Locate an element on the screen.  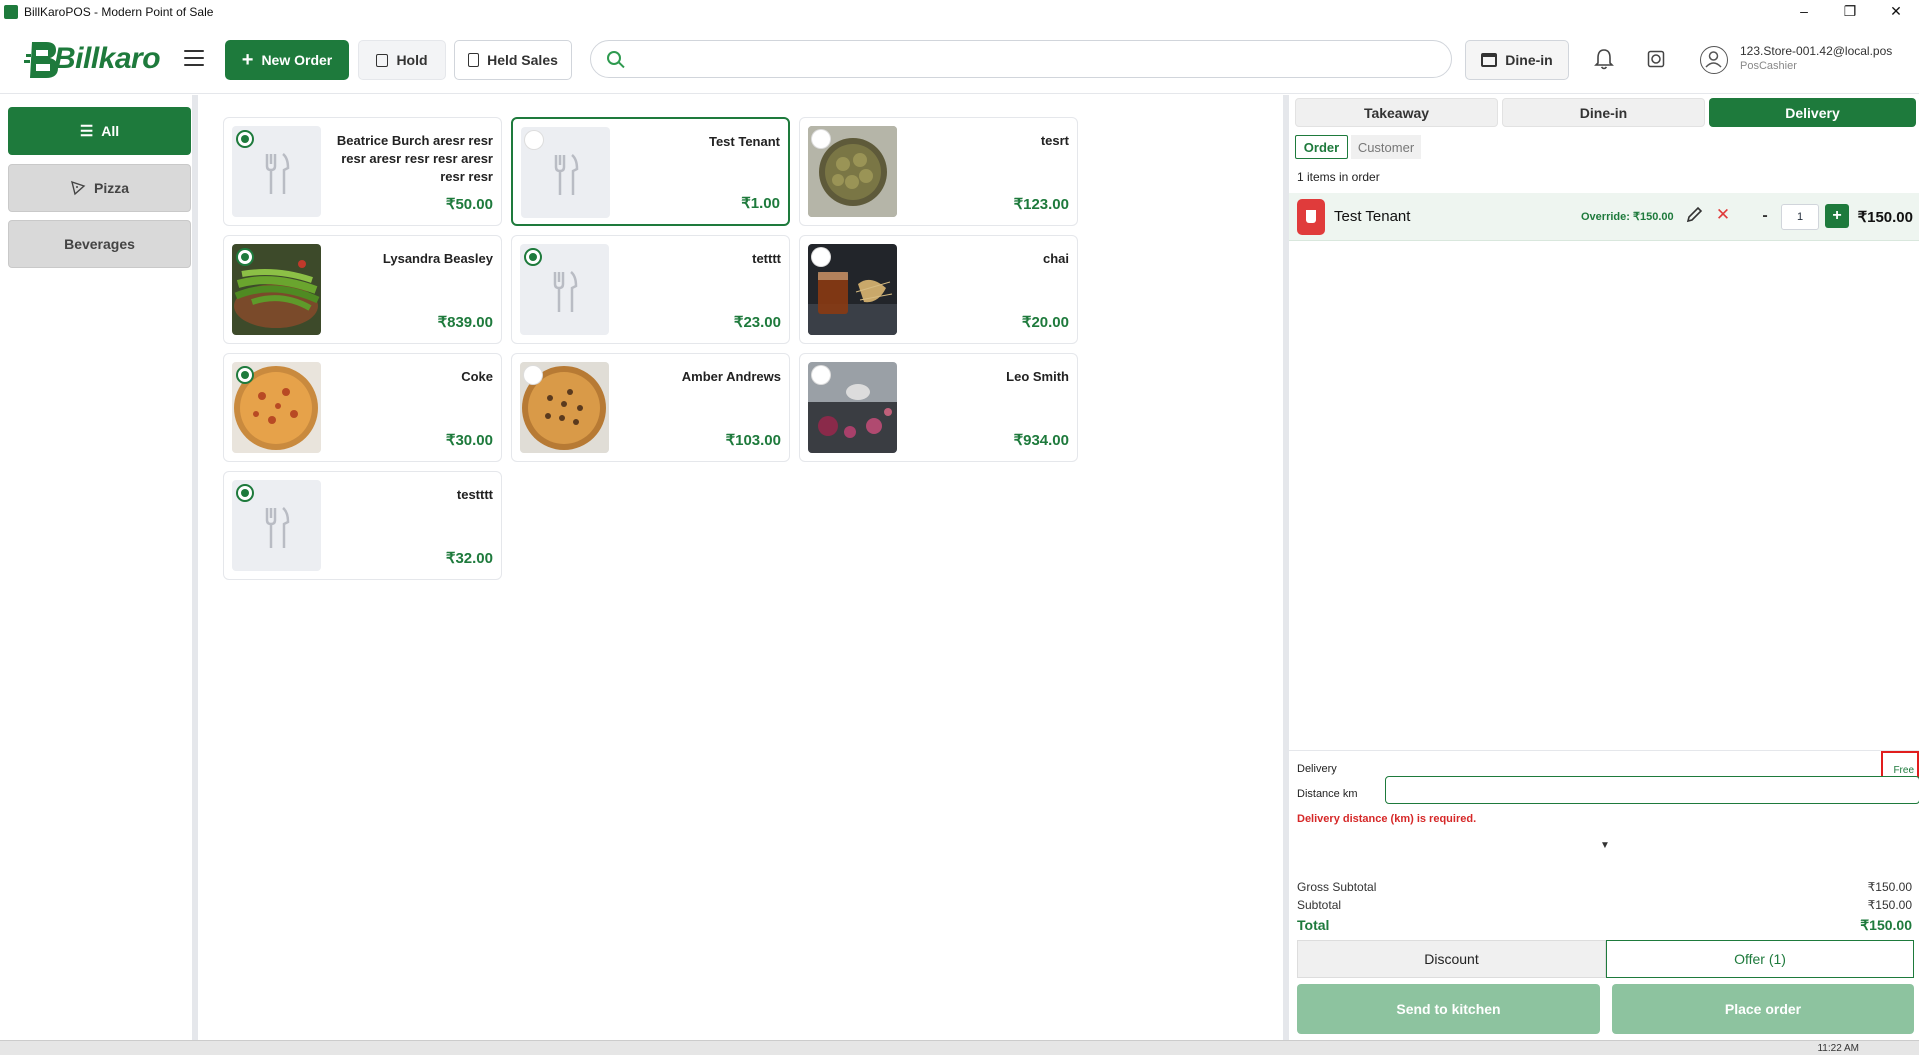
user-role: PosCashier is located at coordinates (1768, 66).